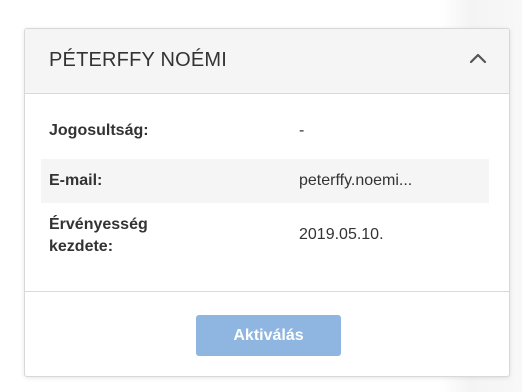 The image size is (522, 392). Describe the element at coordinates (265, 237) in the screenshot. I see `detail-row-valid-from: Érvényesség kezdete: 2019.05.10.` at that location.